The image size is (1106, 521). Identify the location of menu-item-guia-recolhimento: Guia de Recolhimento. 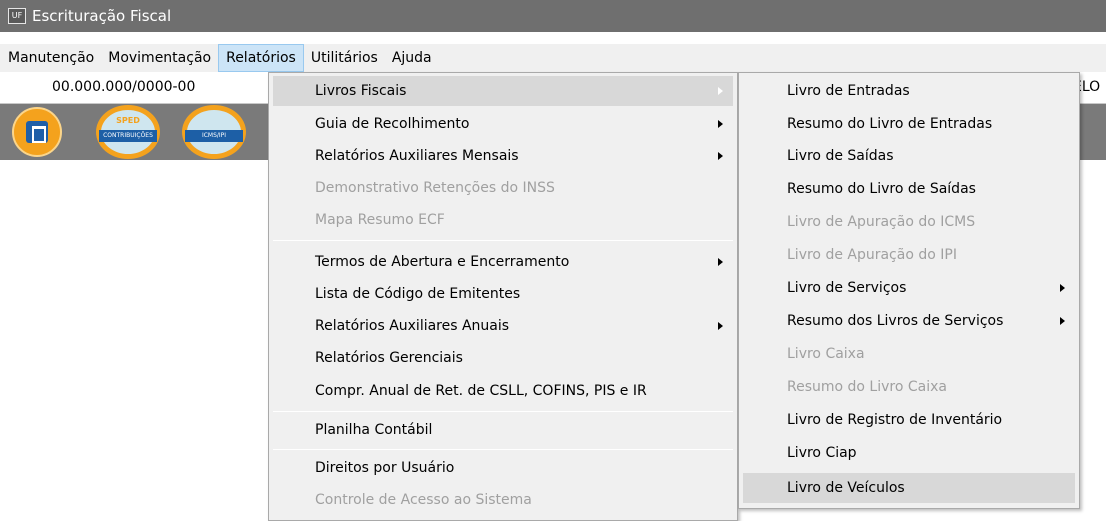
(503, 124).